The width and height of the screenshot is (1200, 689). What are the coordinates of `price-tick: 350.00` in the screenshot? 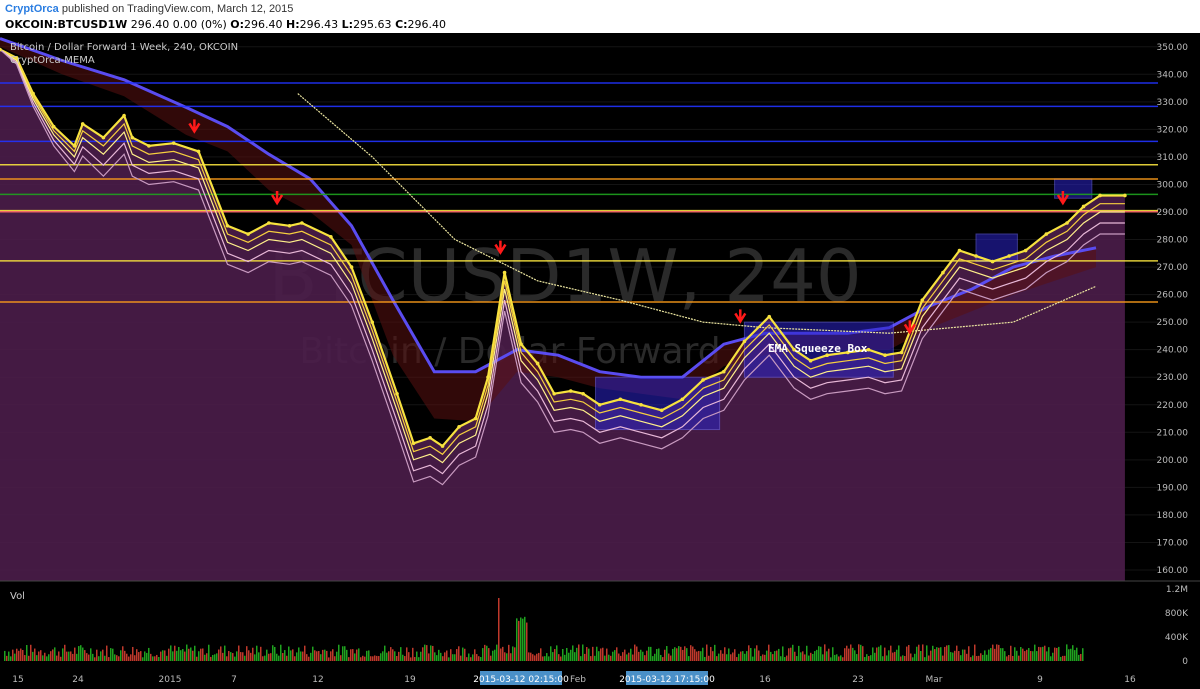 It's located at (1173, 48).